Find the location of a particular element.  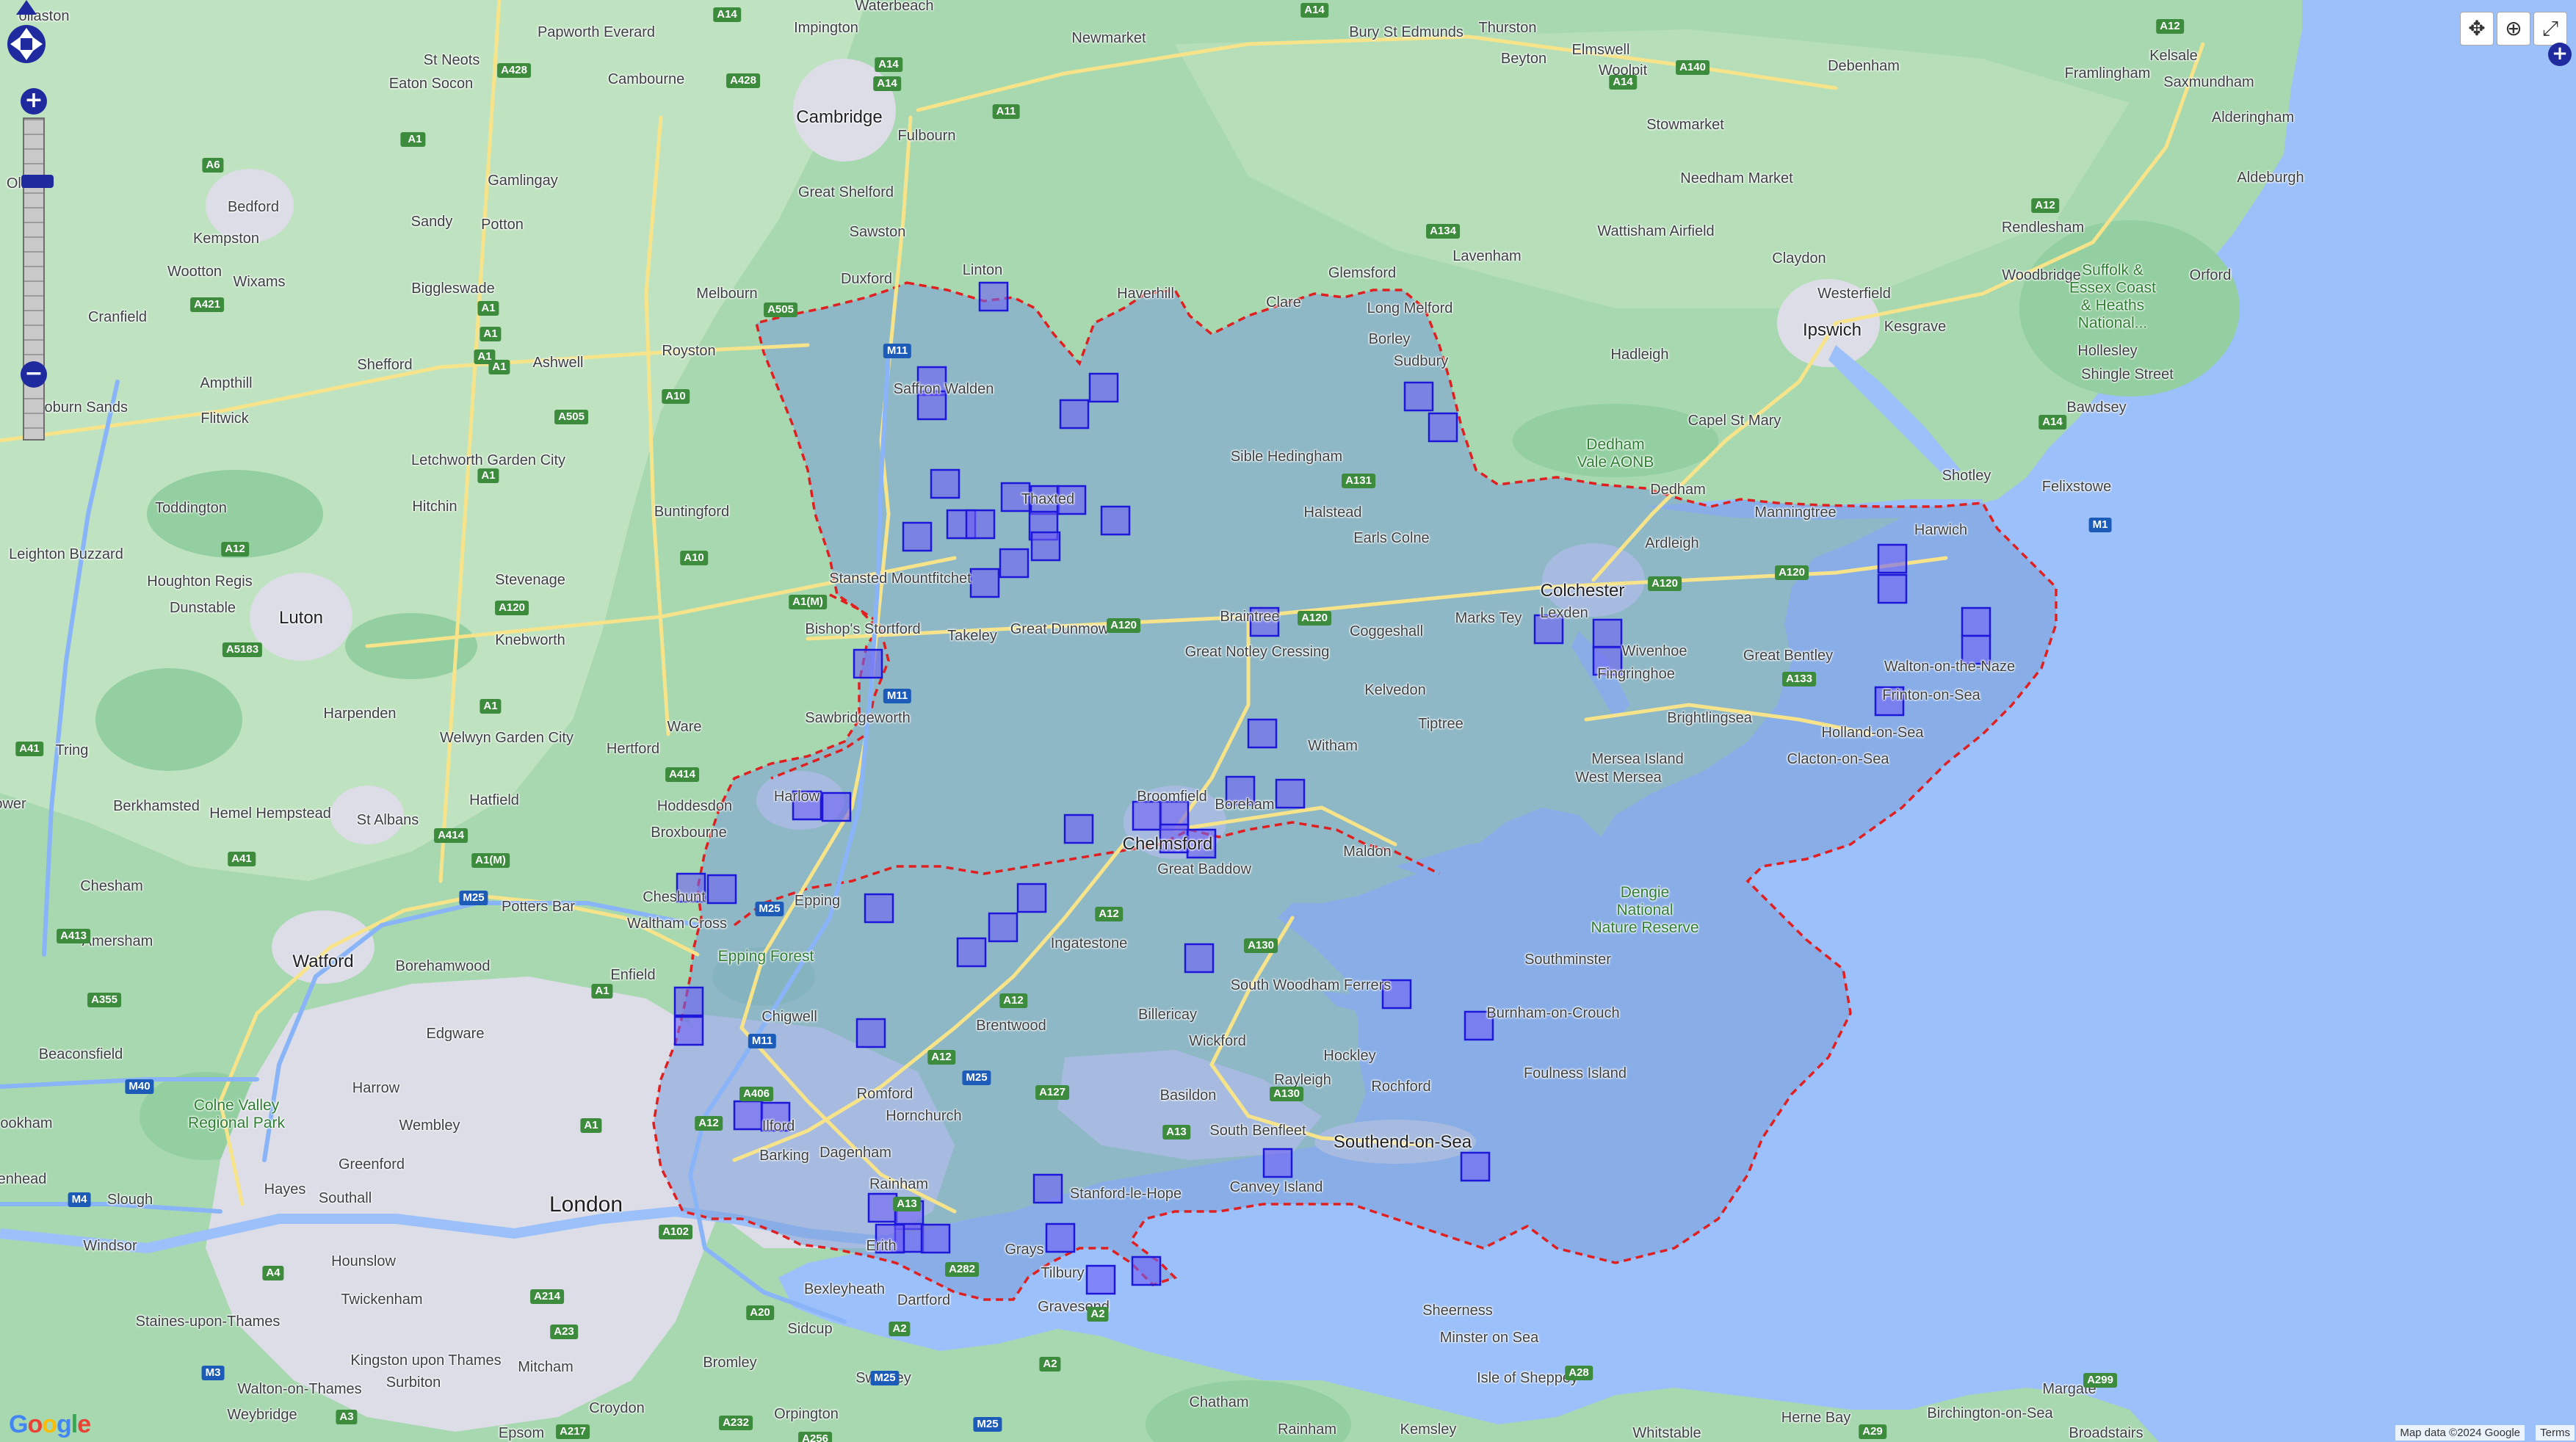

place-label-chesham: Chesham is located at coordinates (111, 886).